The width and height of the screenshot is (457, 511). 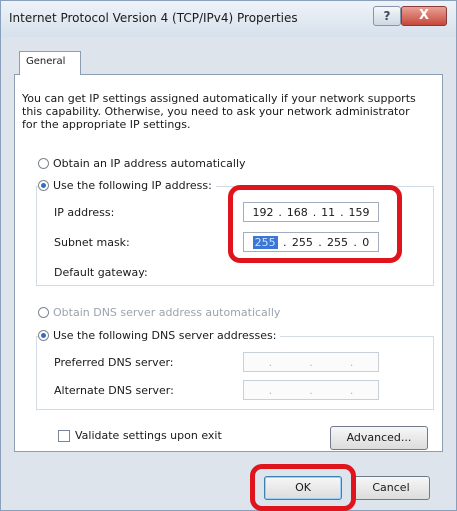 What do you see at coordinates (101, 272) in the screenshot?
I see `default-gateway-label: Default gateway:` at bounding box center [101, 272].